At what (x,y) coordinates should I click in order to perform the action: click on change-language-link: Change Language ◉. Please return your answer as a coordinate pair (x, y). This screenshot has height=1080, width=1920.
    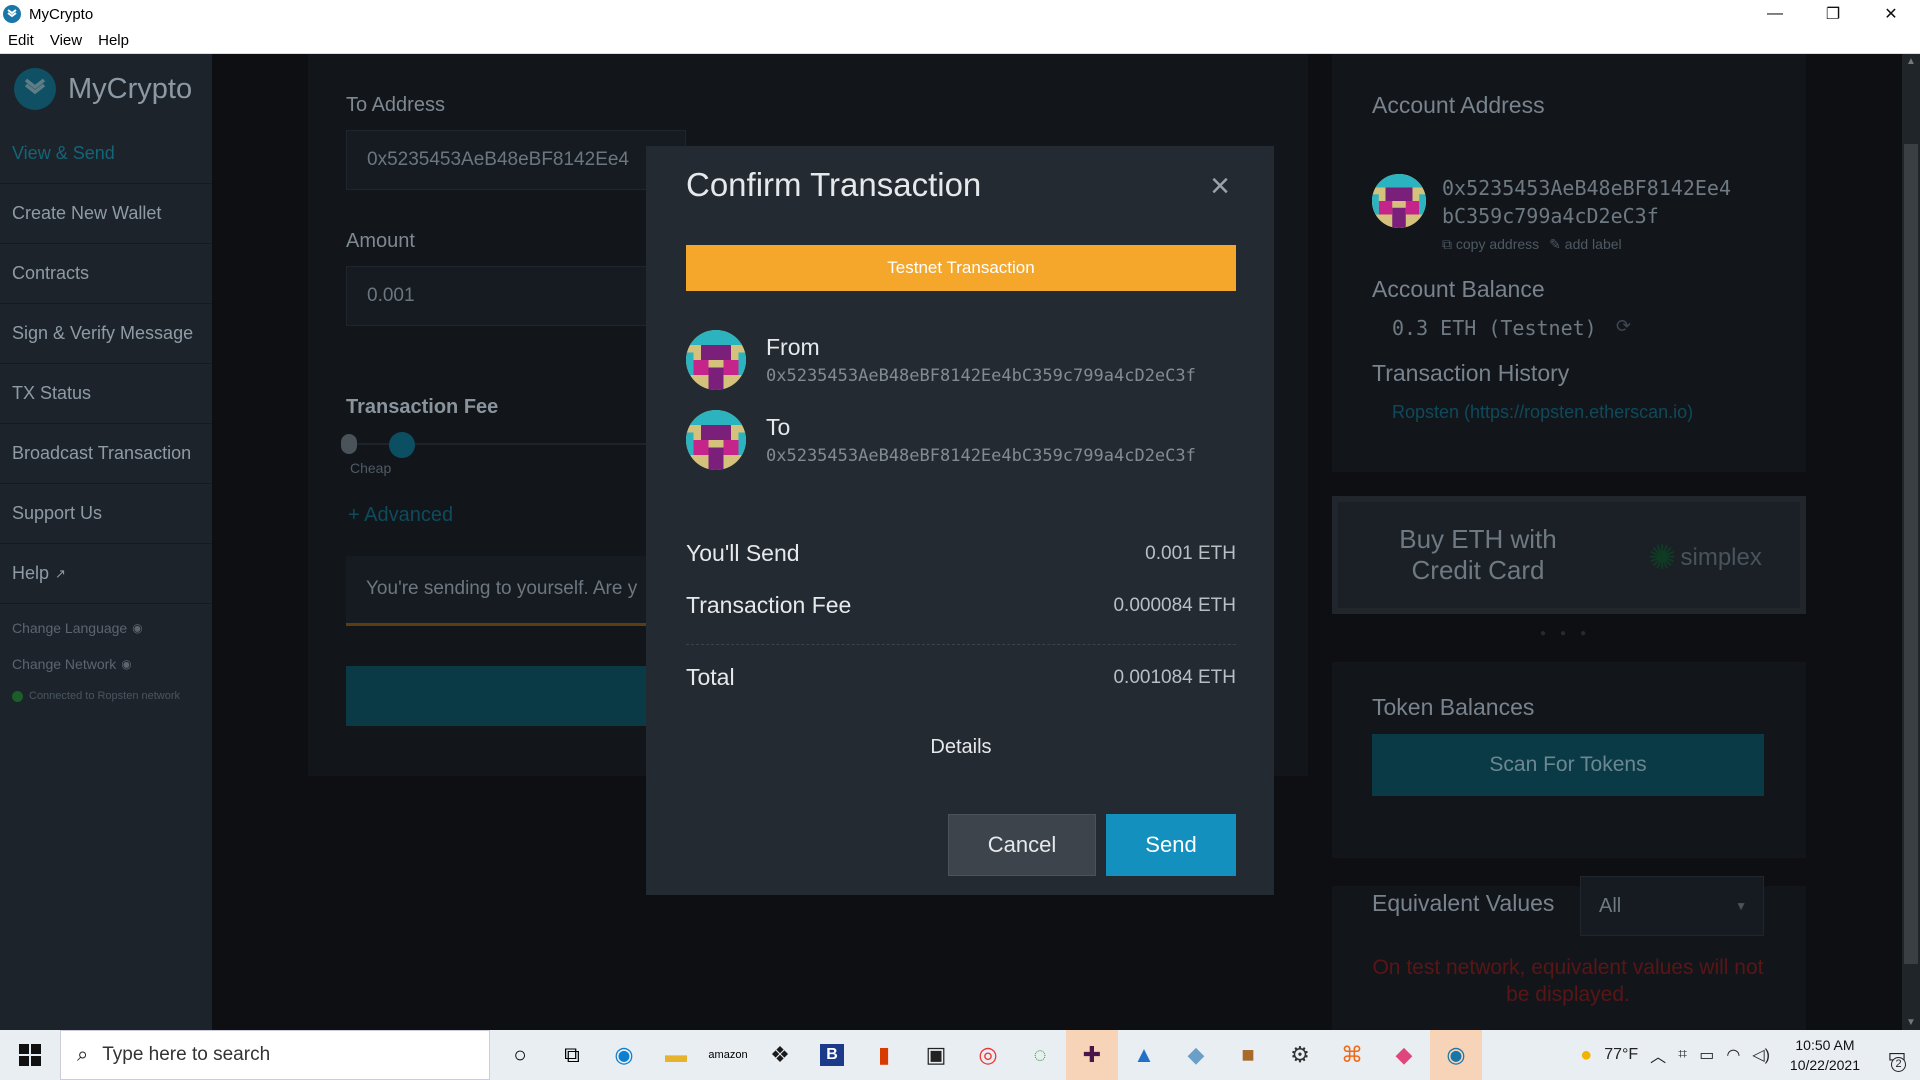
    Looking at the image, I should click on (106, 628).